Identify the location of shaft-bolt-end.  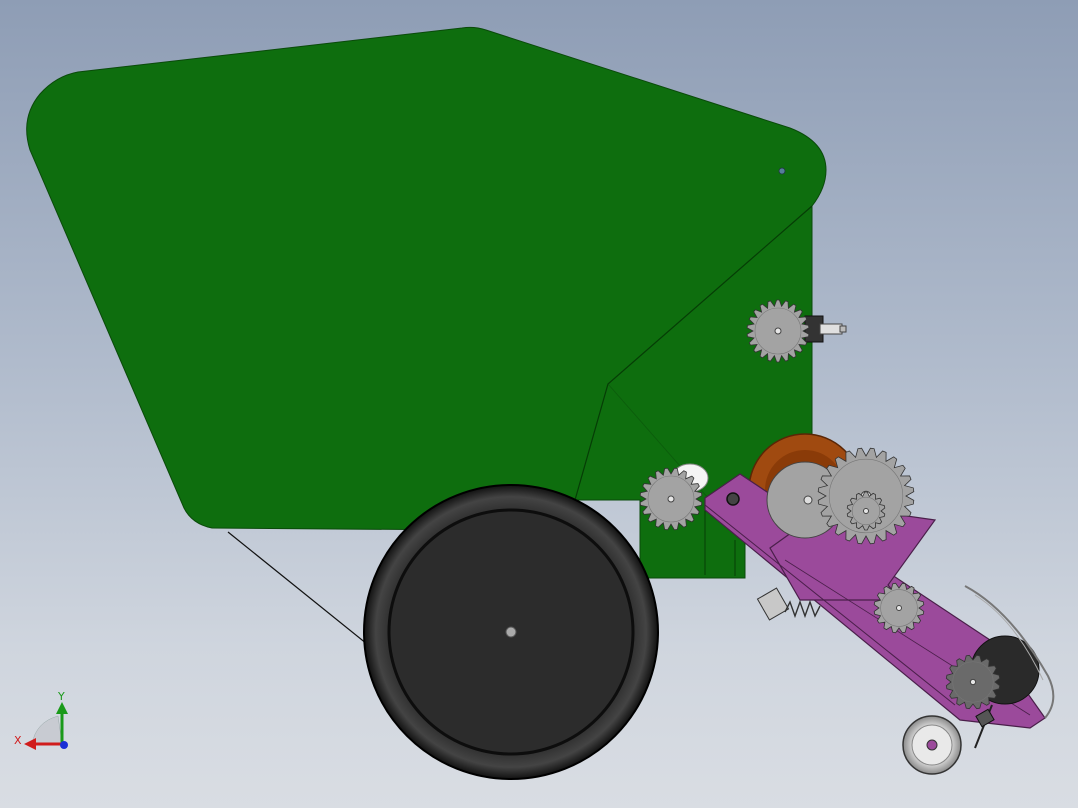
(843, 329).